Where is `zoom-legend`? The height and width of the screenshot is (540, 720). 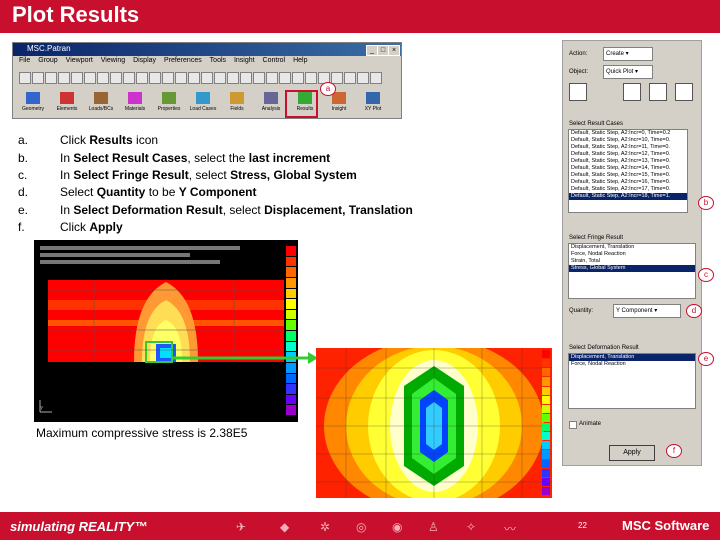 zoom-legend is located at coordinates (546, 423).